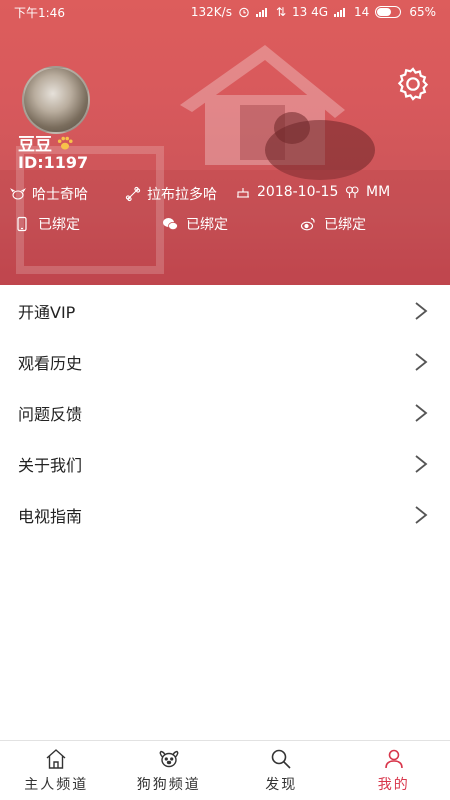 The height and width of the screenshot is (800, 450). Describe the element at coordinates (225, 310) in the screenshot. I see `menu-item: 开通VIP` at that location.